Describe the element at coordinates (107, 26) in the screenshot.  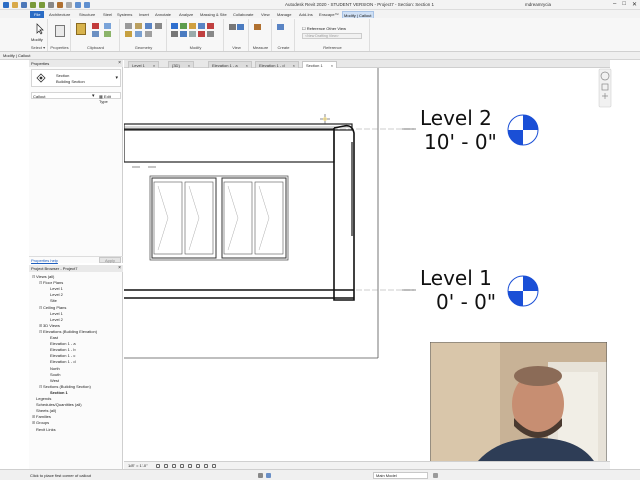
I see `match-type-icon` at that location.